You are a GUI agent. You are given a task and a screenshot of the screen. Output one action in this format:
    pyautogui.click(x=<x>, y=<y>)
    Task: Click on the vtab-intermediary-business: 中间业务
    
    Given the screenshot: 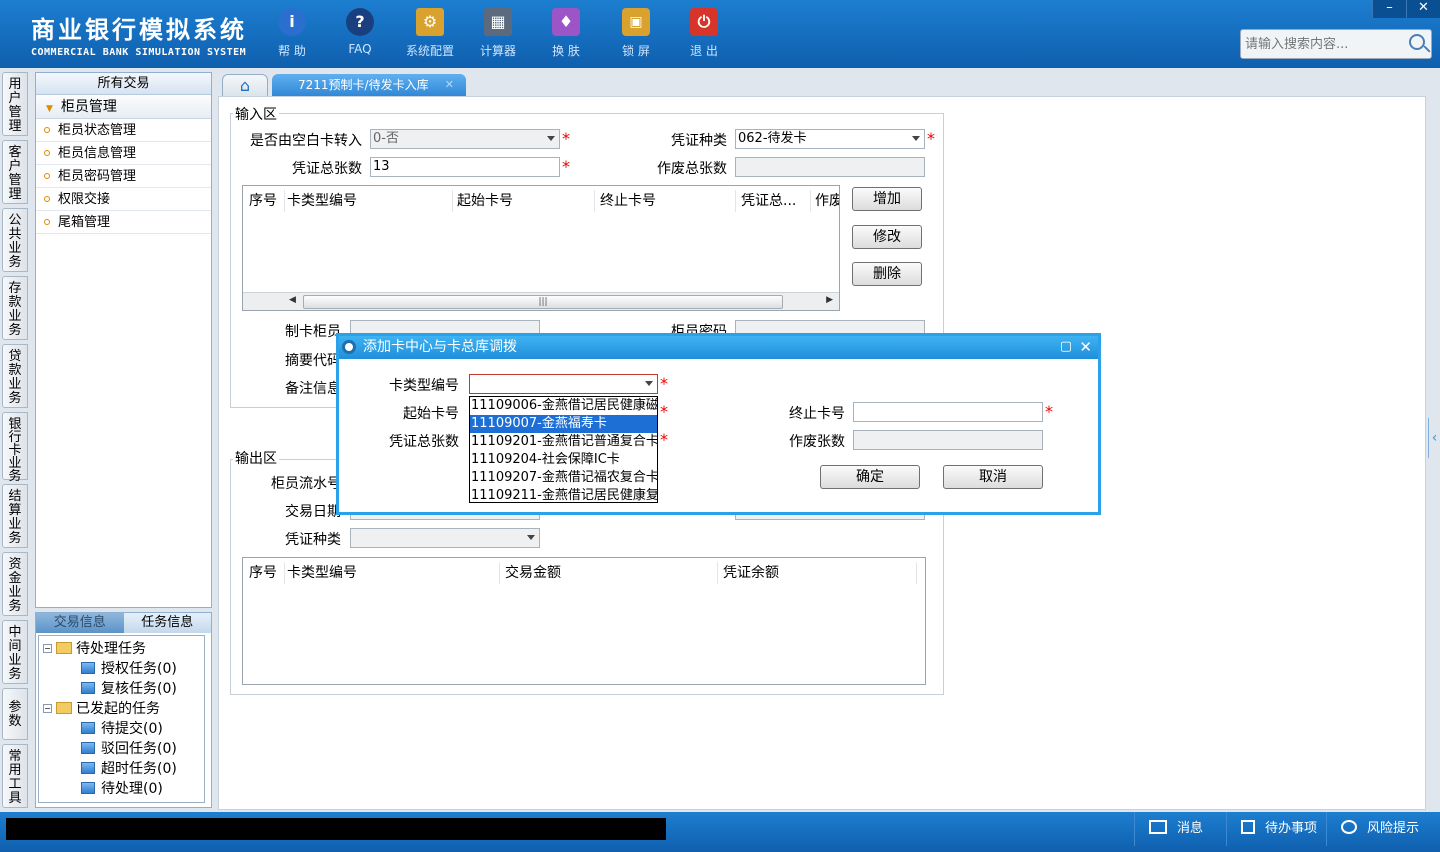 What is the action you would take?
    pyautogui.click(x=15, y=652)
    